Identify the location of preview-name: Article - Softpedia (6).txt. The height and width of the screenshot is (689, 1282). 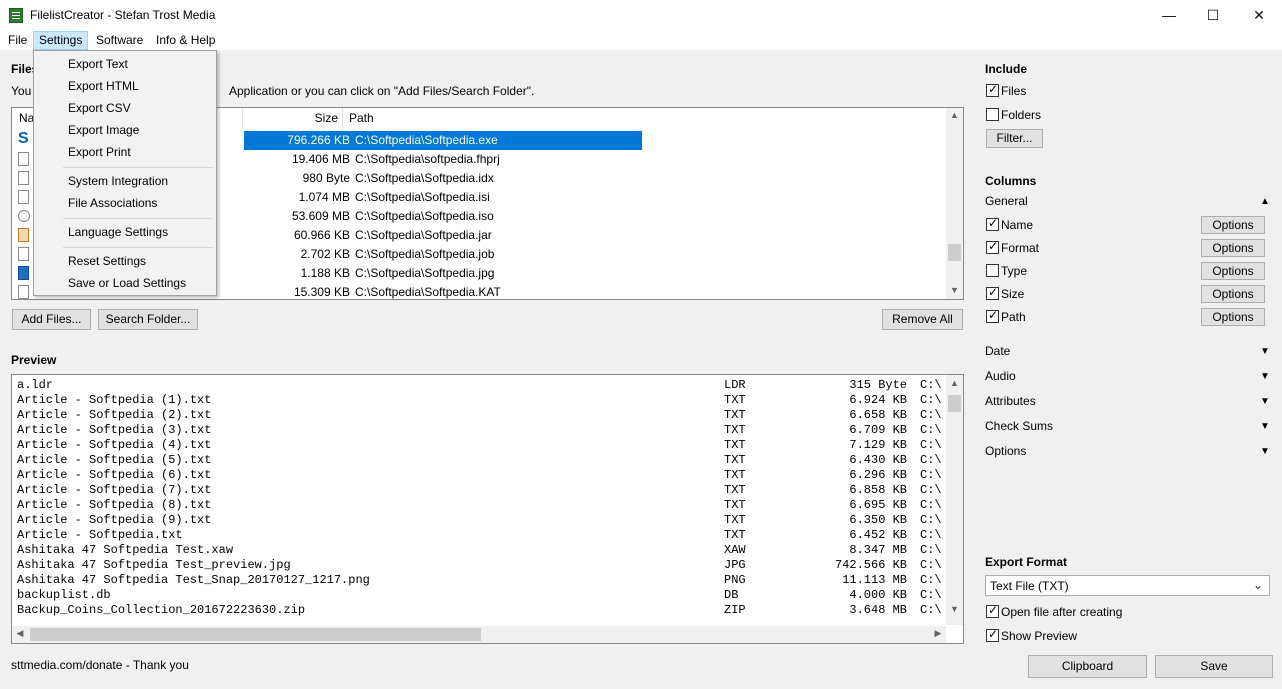
(114, 475).